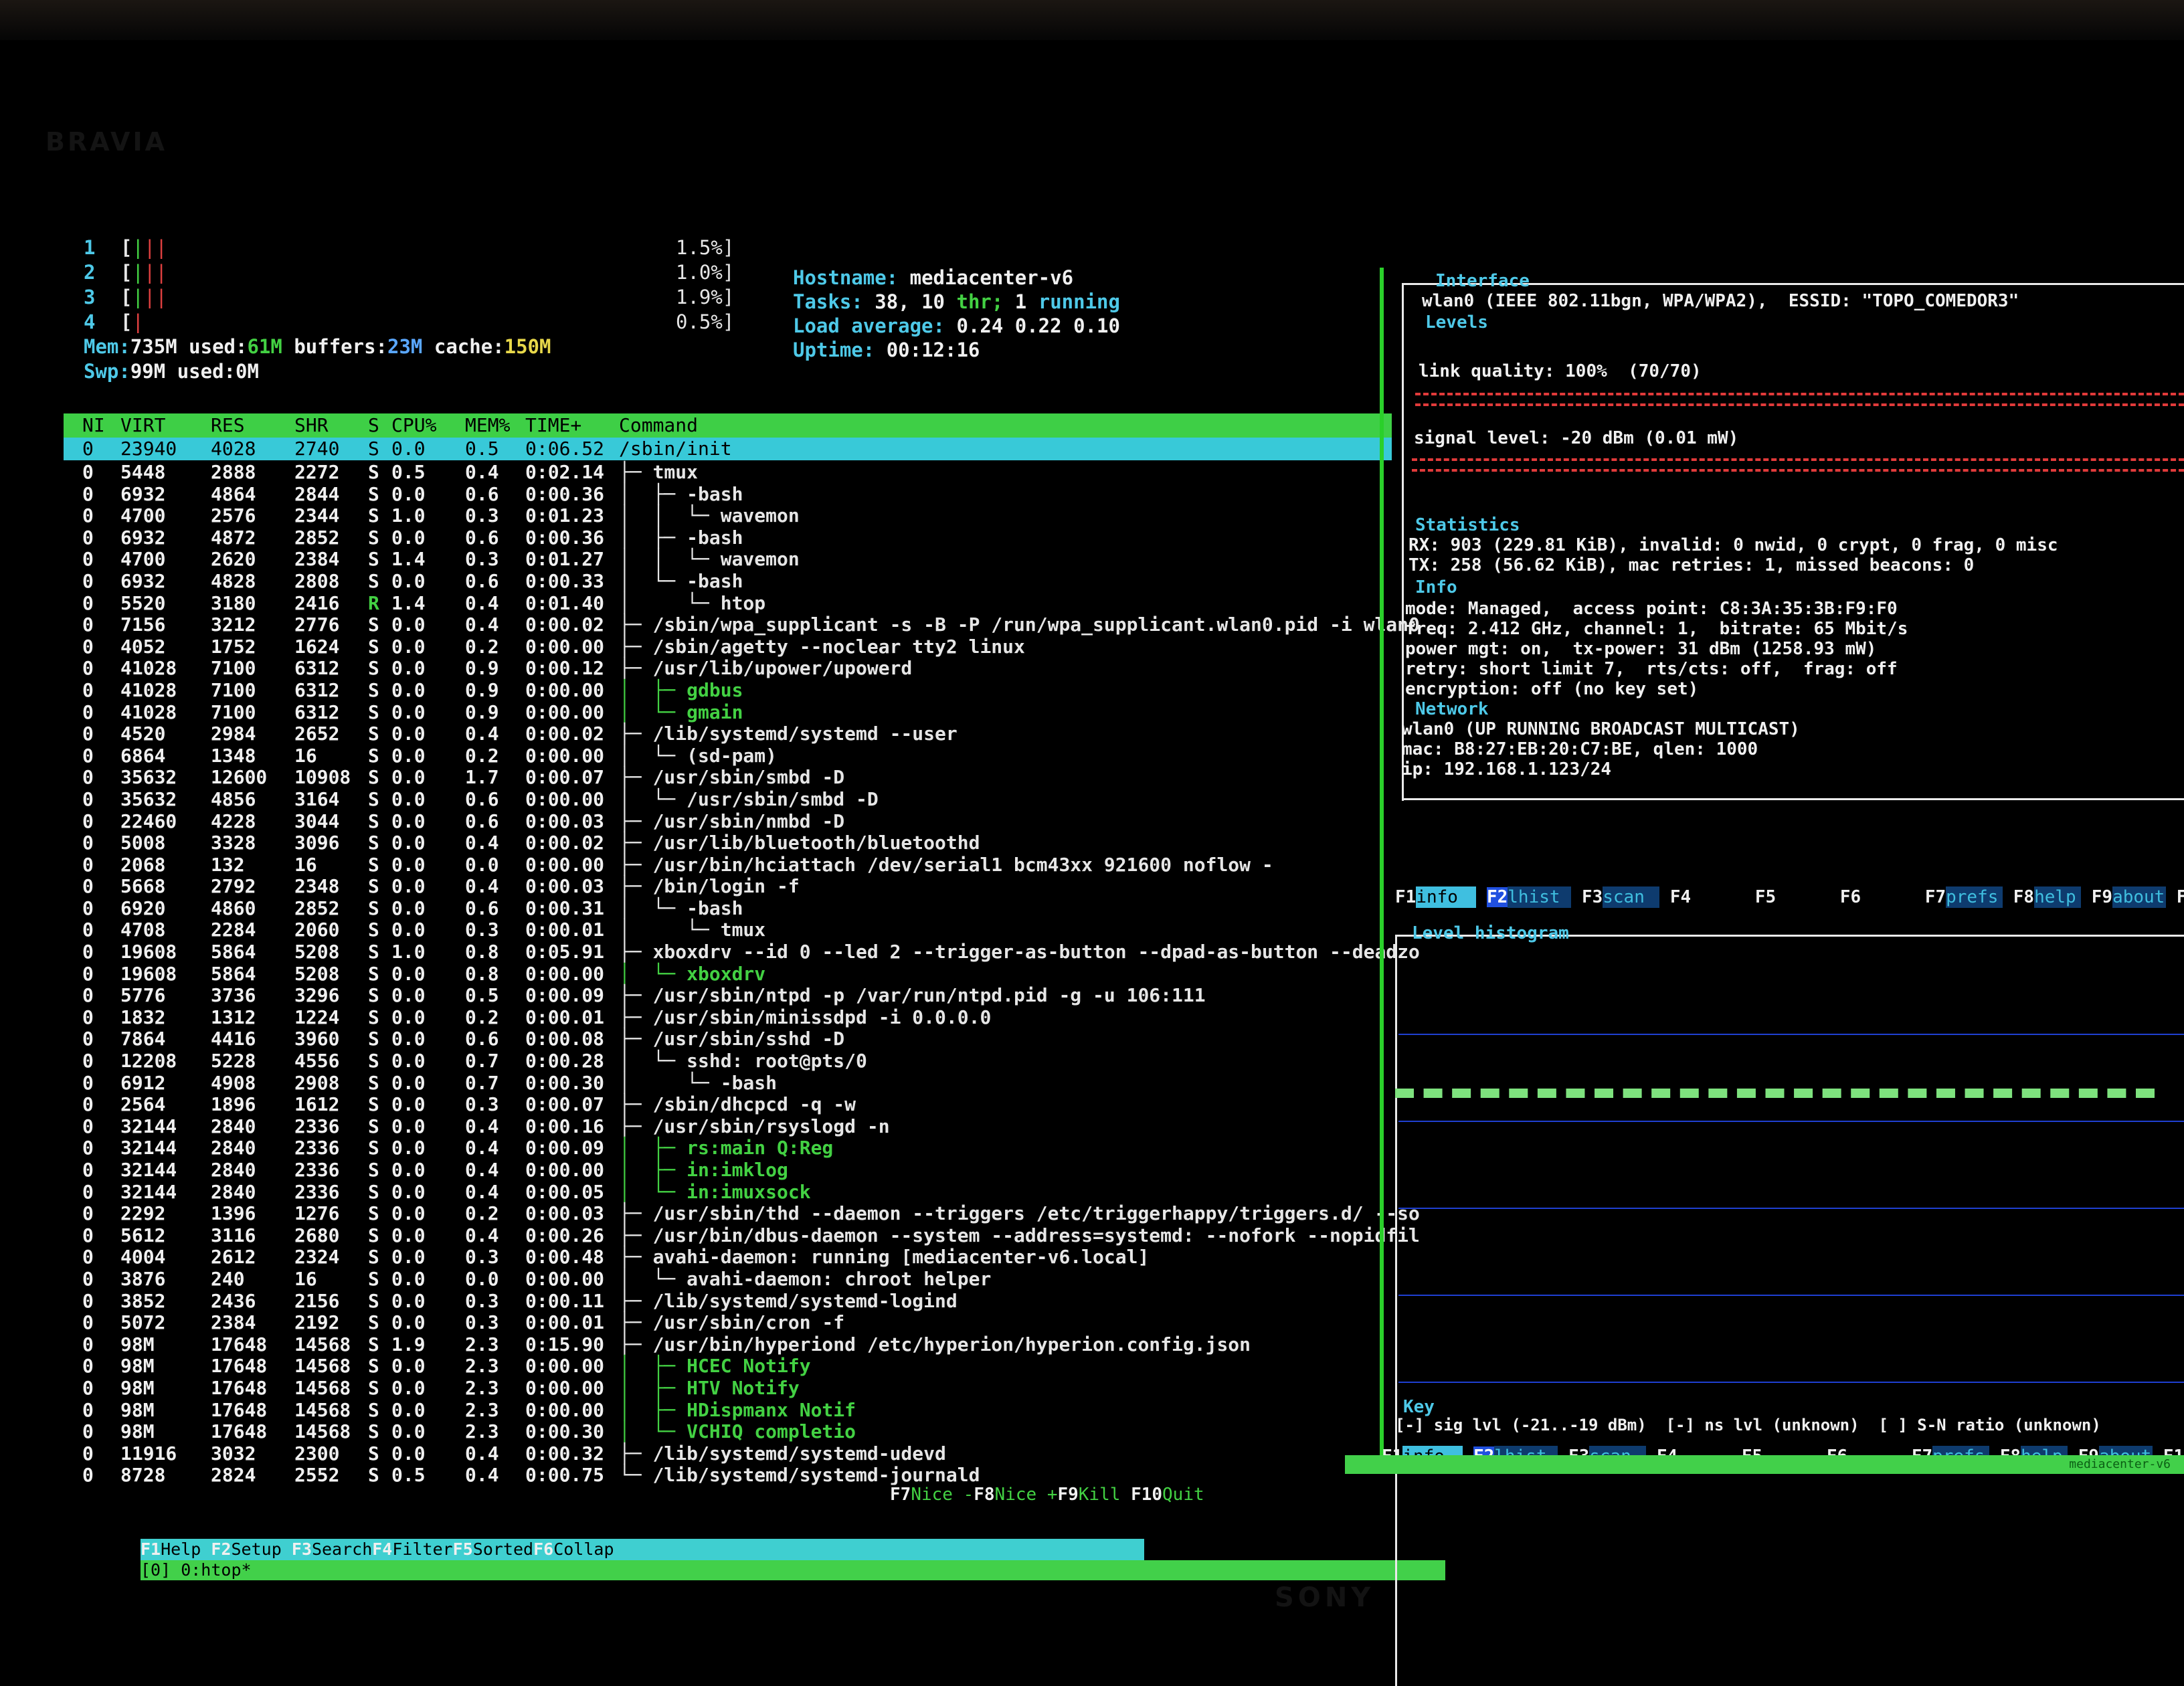 Image resolution: width=2184 pixels, height=1686 pixels. What do you see at coordinates (543, 1549) in the screenshot?
I see `f6-key: F6` at bounding box center [543, 1549].